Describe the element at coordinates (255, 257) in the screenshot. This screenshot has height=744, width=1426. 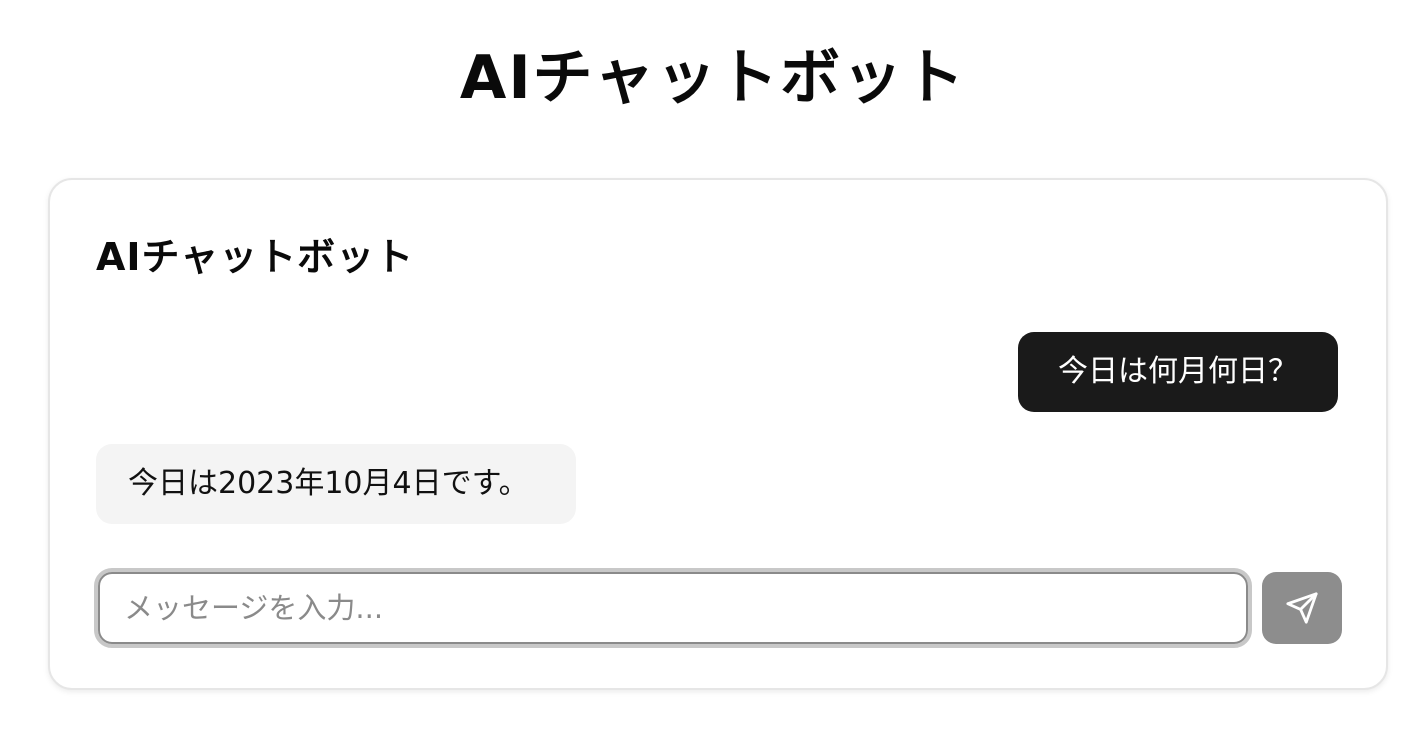
I see `chat-title: AIチャットボット` at that location.